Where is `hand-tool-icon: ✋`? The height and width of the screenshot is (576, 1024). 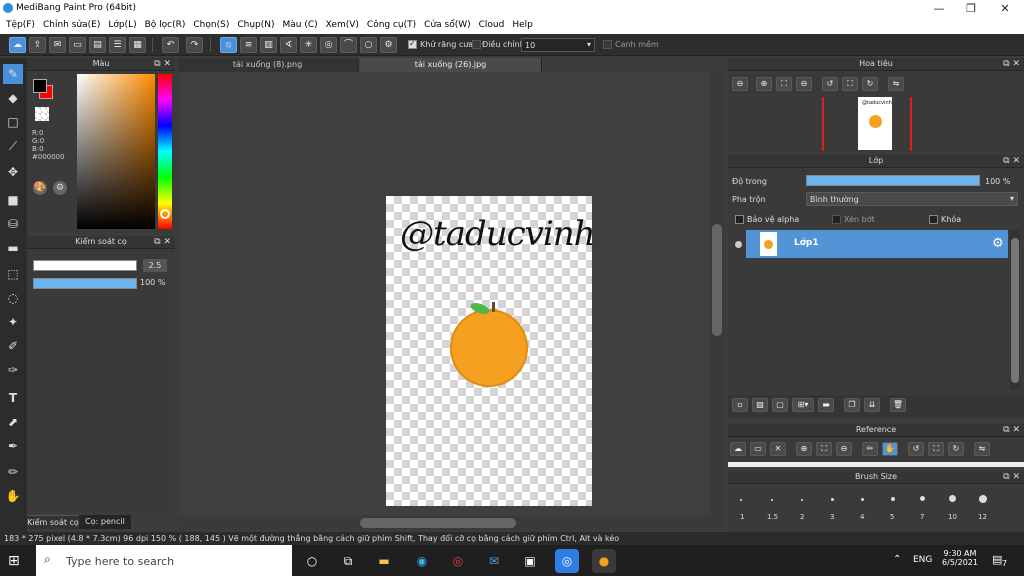 hand-tool-icon: ✋ is located at coordinates (13, 496).